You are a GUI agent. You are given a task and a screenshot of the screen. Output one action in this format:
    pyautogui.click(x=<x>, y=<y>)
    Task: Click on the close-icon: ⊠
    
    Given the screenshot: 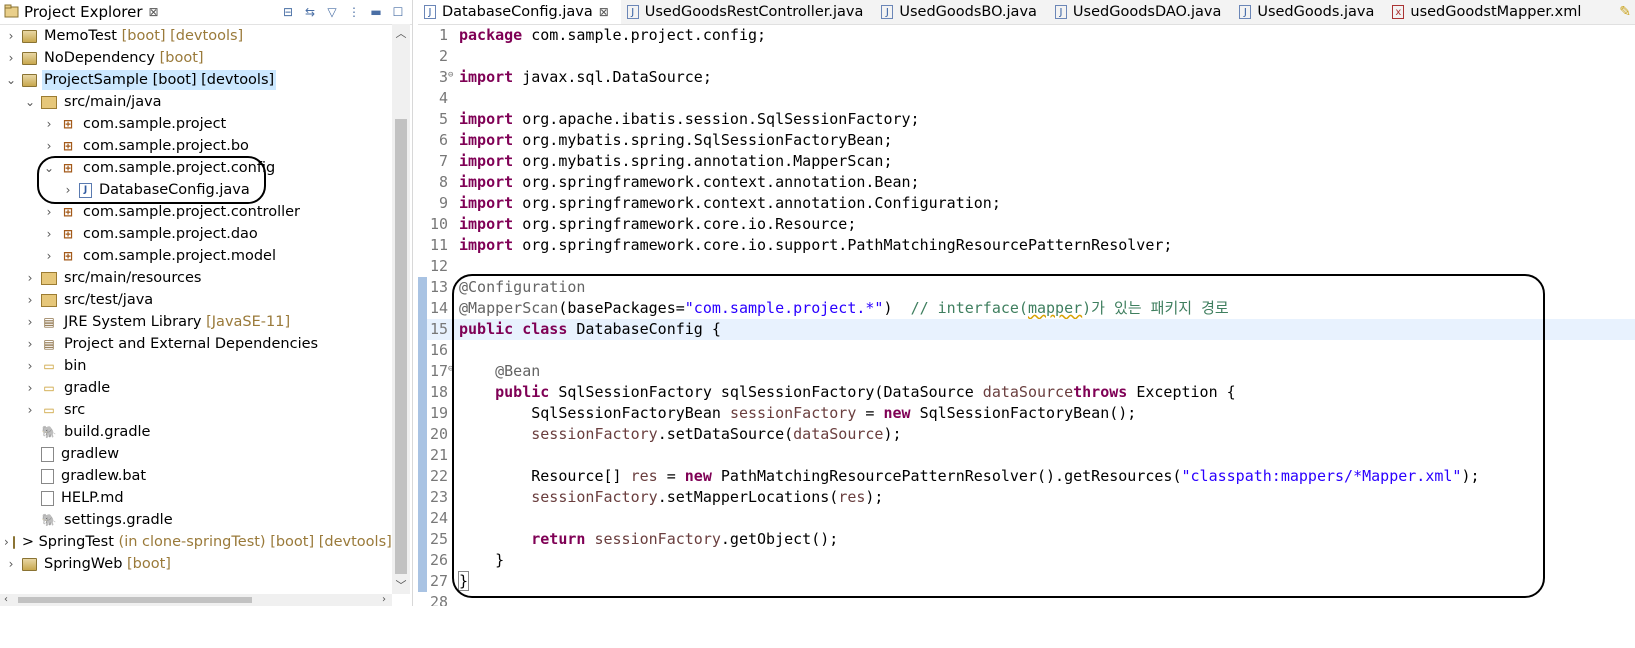 What is the action you would take?
    pyautogui.click(x=154, y=12)
    